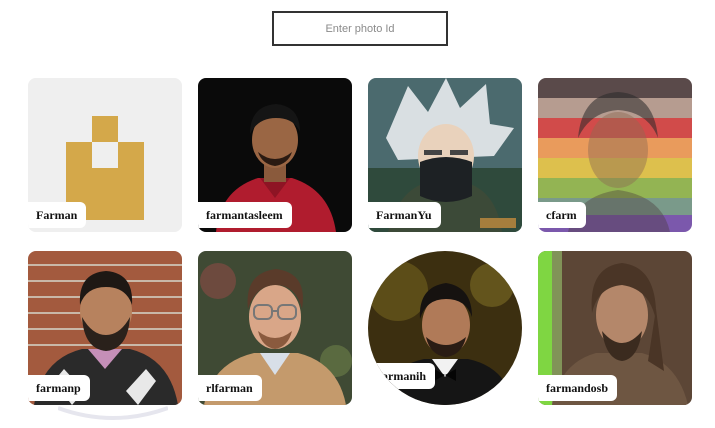 The width and height of the screenshot is (715, 428). I want to click on username-label: farmantasleem, so click(245, 215).